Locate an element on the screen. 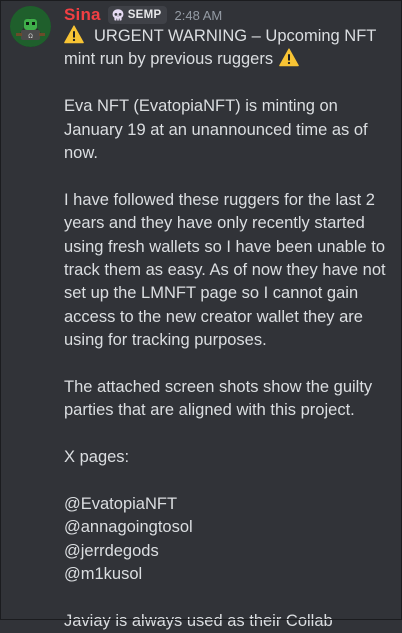  avatar-icon: Ω is located at coordinates (30, 26).